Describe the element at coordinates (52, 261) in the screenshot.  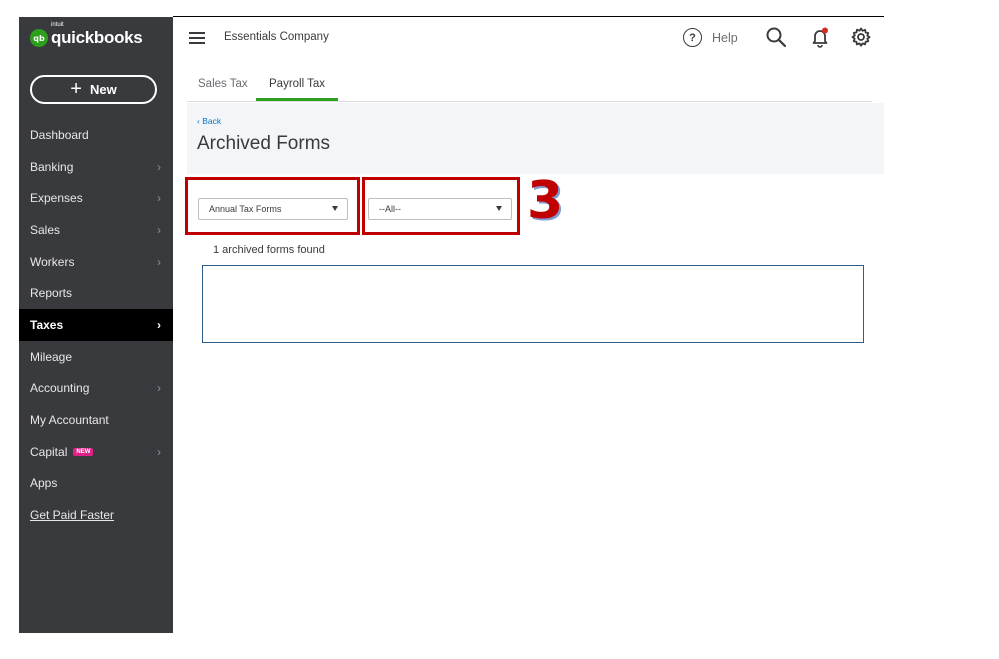
I see `sidebar-item-label: Workers` at that location.